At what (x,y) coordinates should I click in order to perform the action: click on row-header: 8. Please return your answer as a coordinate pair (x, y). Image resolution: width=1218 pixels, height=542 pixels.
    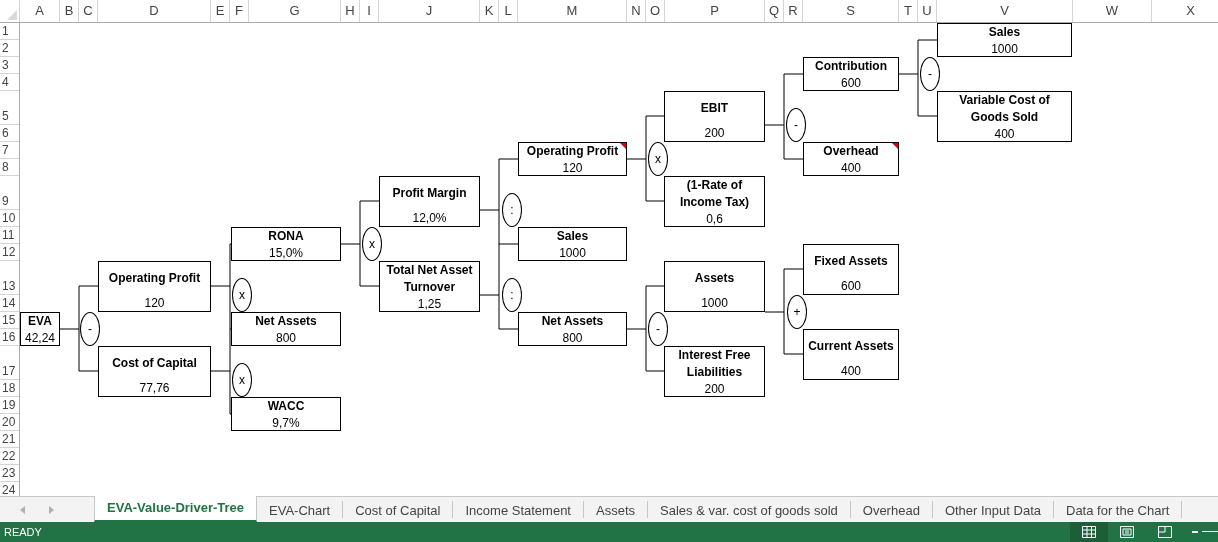
    Looking at the image, I should click on (9, 167).